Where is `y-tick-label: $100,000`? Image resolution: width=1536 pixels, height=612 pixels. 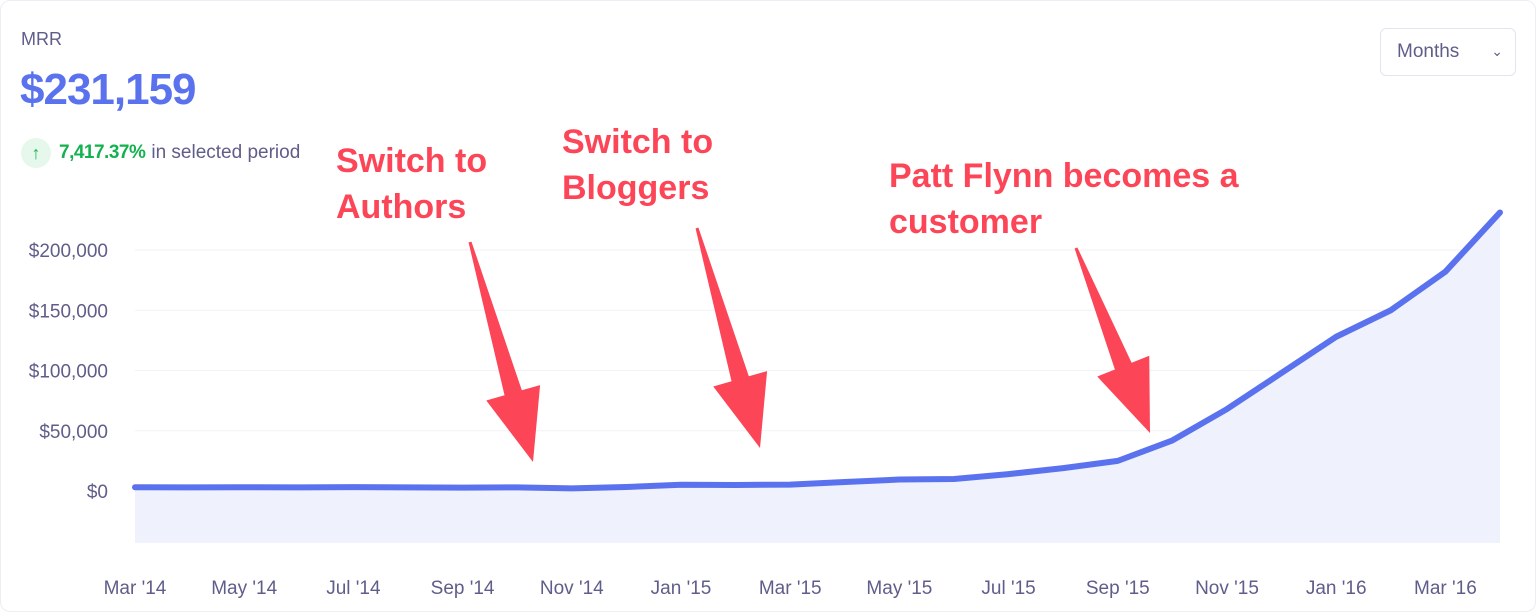 y-tick-label: $100,000 is located at coordinates (68, 372).